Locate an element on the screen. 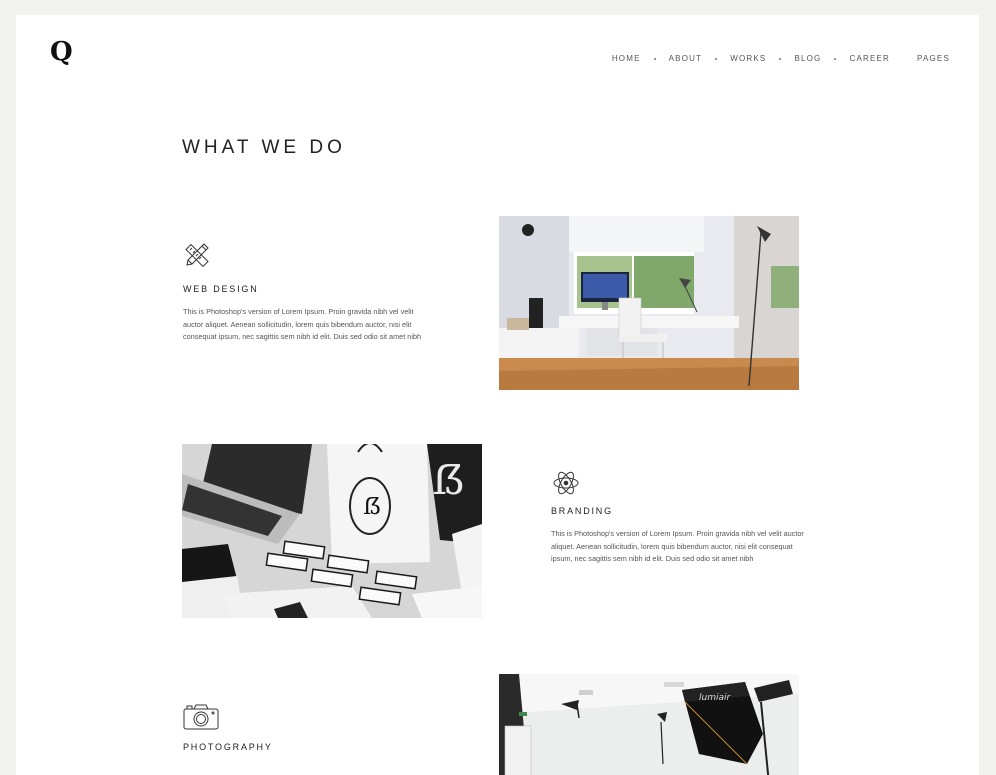 The height and width of the screenshot is (775, 996). atom-icon is located at coordinates (566, 483).